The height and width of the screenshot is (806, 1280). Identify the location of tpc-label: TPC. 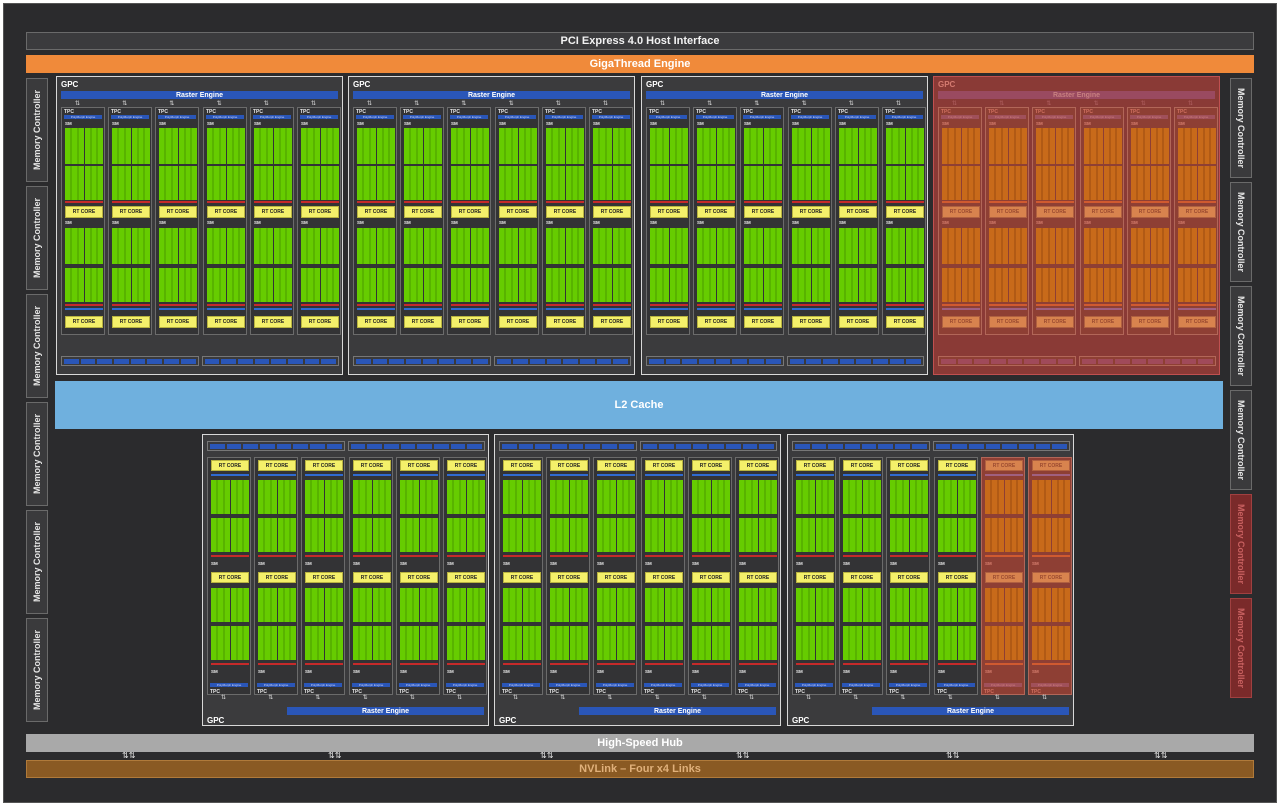
(262, 692).